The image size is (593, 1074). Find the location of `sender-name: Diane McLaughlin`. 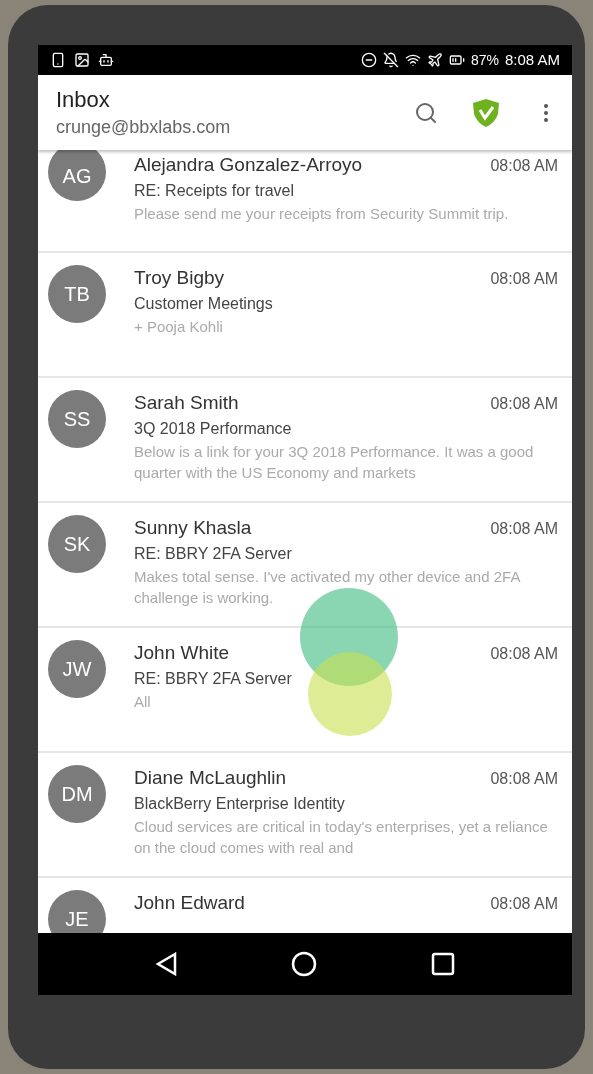

sender-name: Diane McLaughlin is located at coordinates (210, 778).